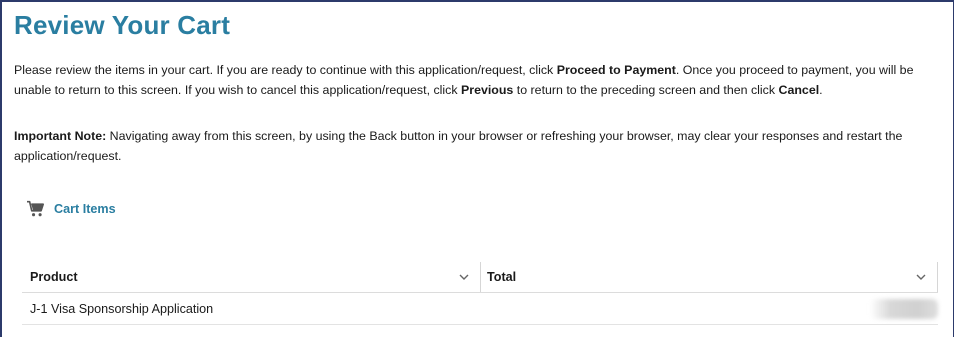  Describe the element at coordinates (54, 277) in the screenshot. I see `column-header-product-label: Product` at that location.